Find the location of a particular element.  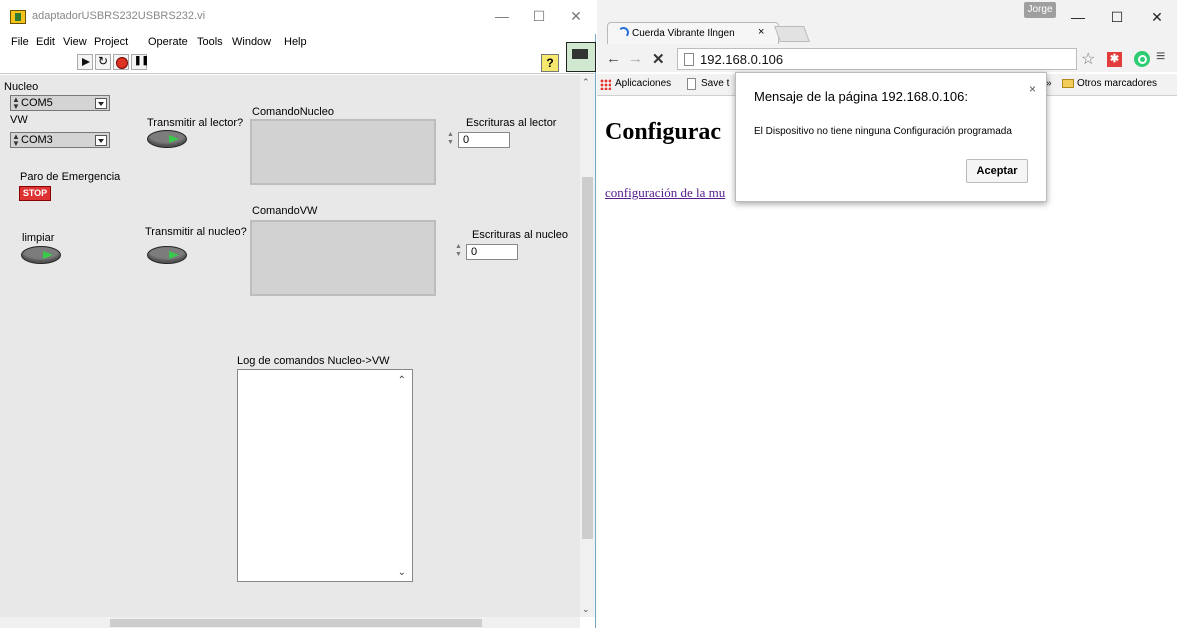

menu-project: Project is located at coordinates (111, 42).